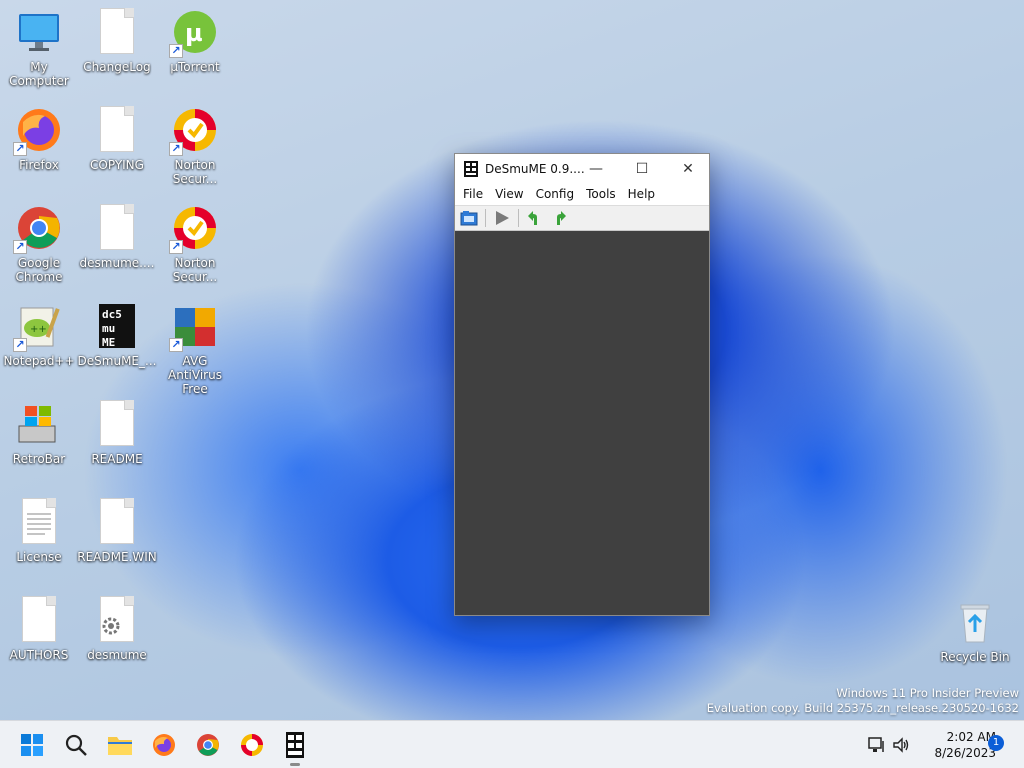  I want to click on rotate-right-button, so click(559, 218).